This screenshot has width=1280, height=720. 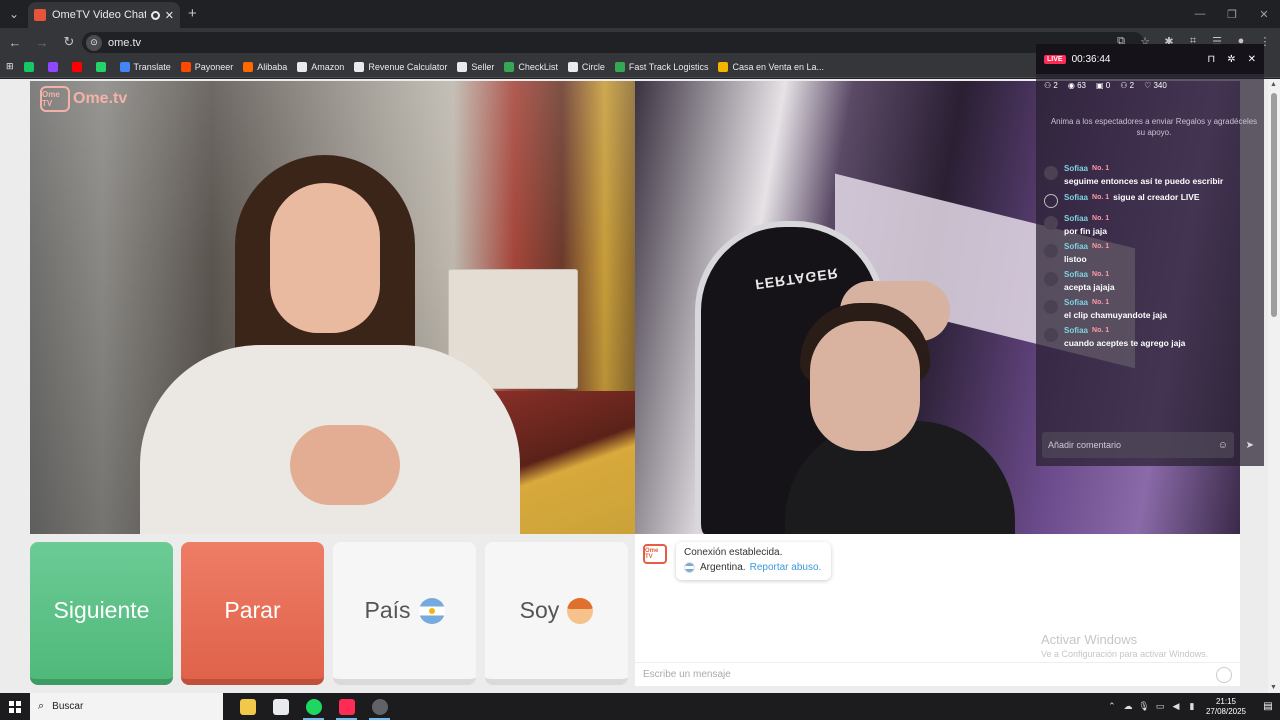 I want to click on boy-emoji-icon, so click(x=580, y=610).